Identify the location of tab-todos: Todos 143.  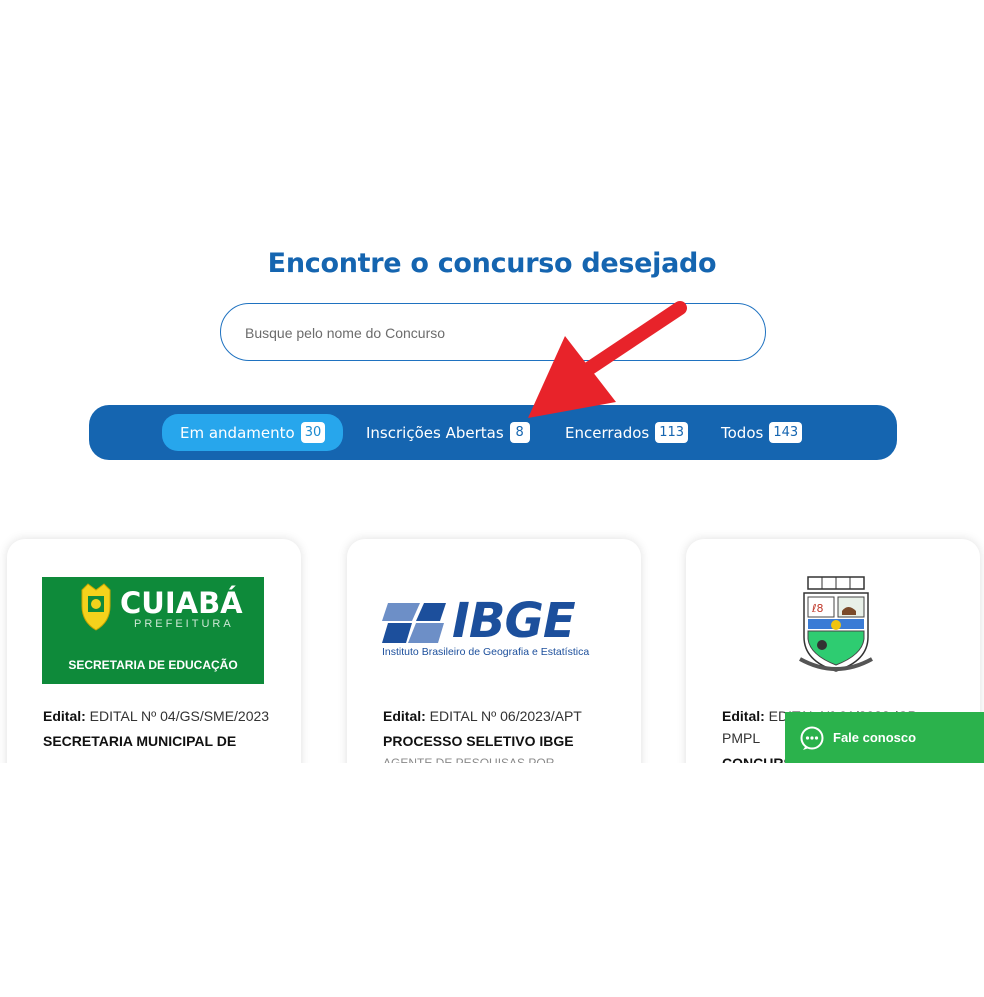
(762, 432).